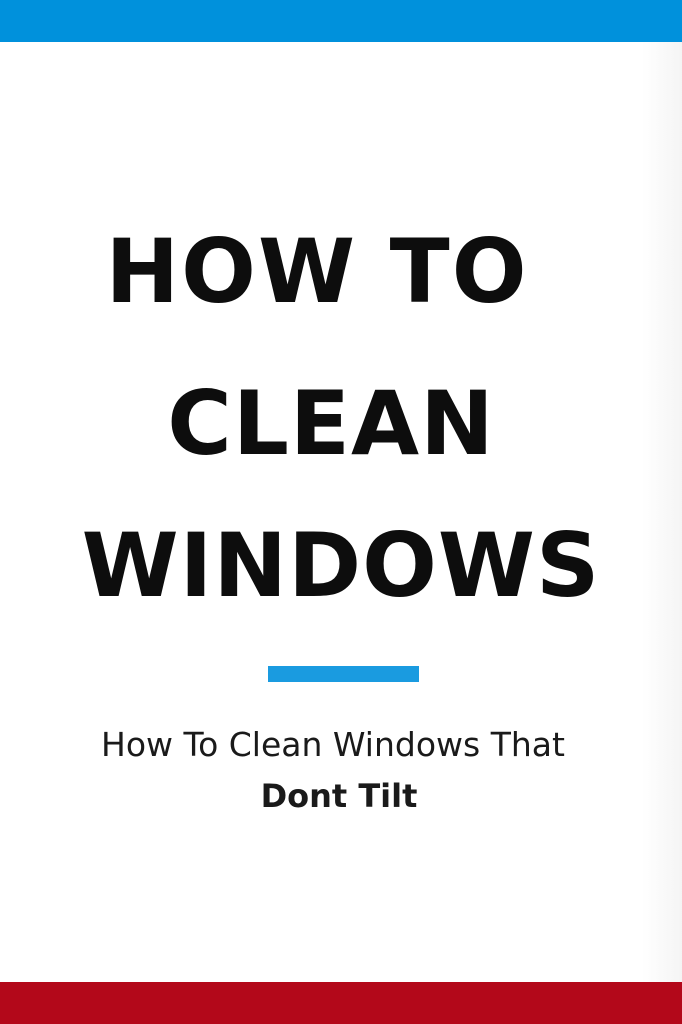  Describe the element at coordinates (341, 21) in the screenshot. I see `top-accent-bar` at that location.